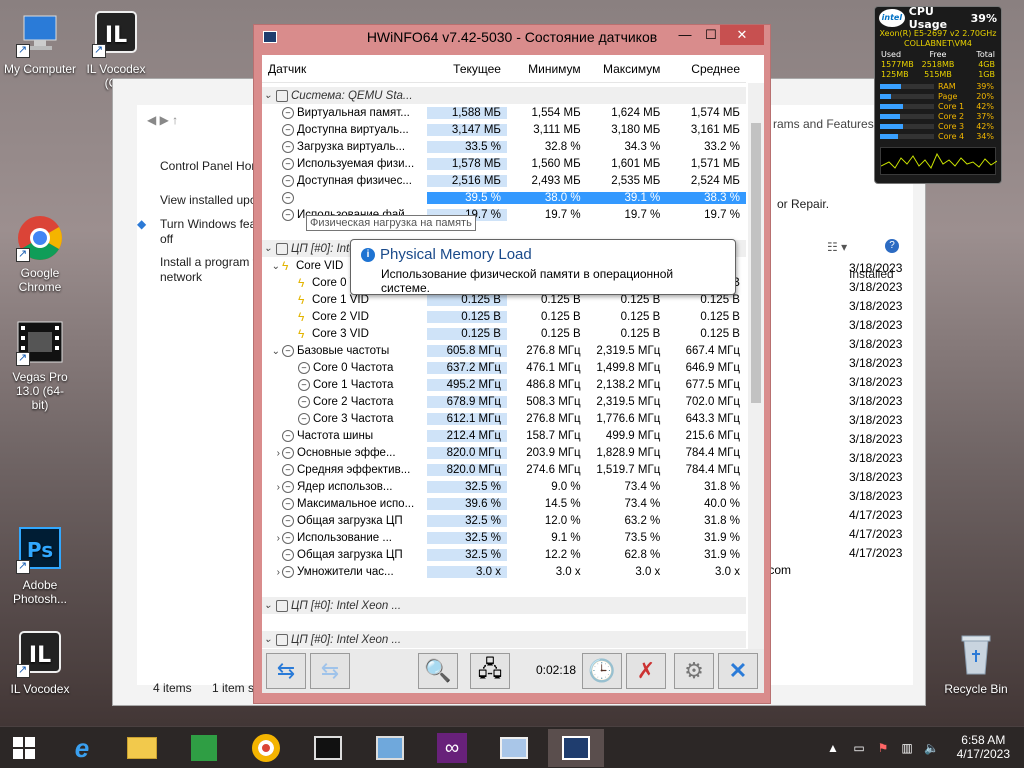 This screenshot has width=1024, height=768. What do you see at coordinates (985, 86) in the screenshot?
I see `bar-percent: 39%` at bounding box center [985, 86].